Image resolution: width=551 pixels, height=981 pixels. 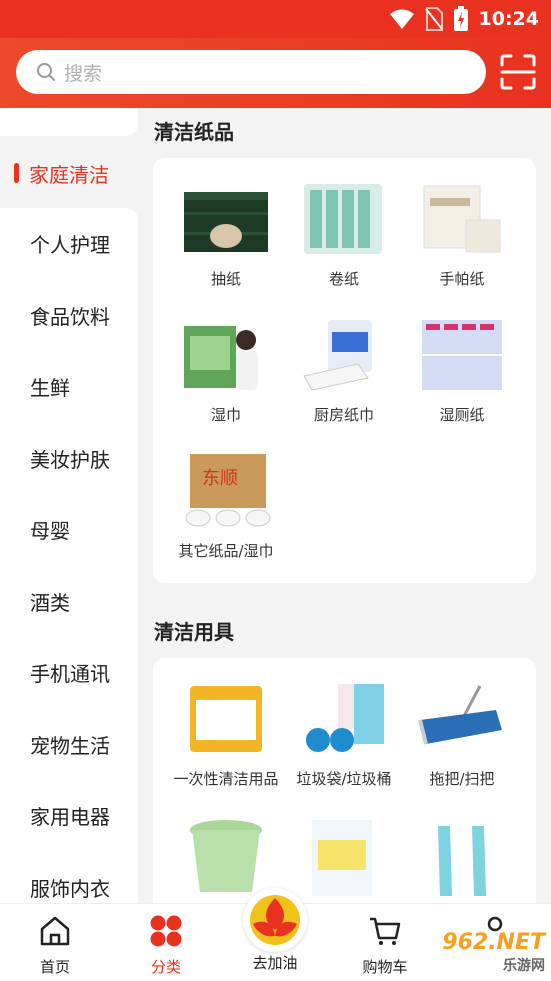 I want to click on svg-text: 东顺, so click(x=220, y=478).